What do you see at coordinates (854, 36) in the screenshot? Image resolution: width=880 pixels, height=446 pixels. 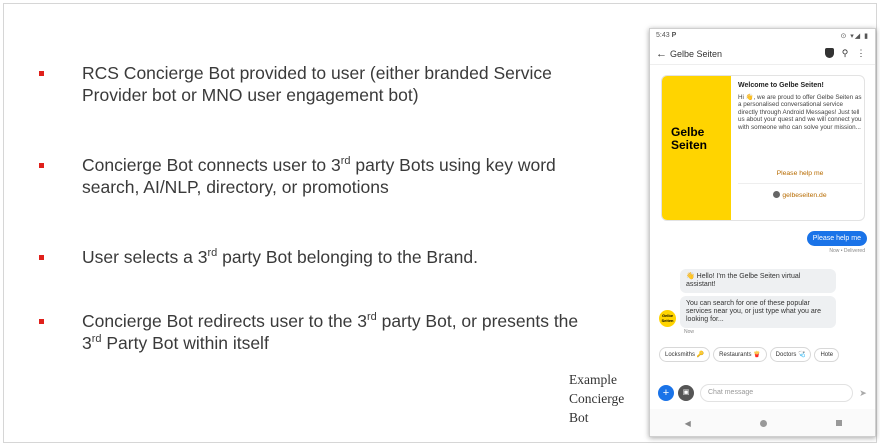 I see `status-icons: ⊙ ▾◢ ▮` at bounding box center [854, 36].